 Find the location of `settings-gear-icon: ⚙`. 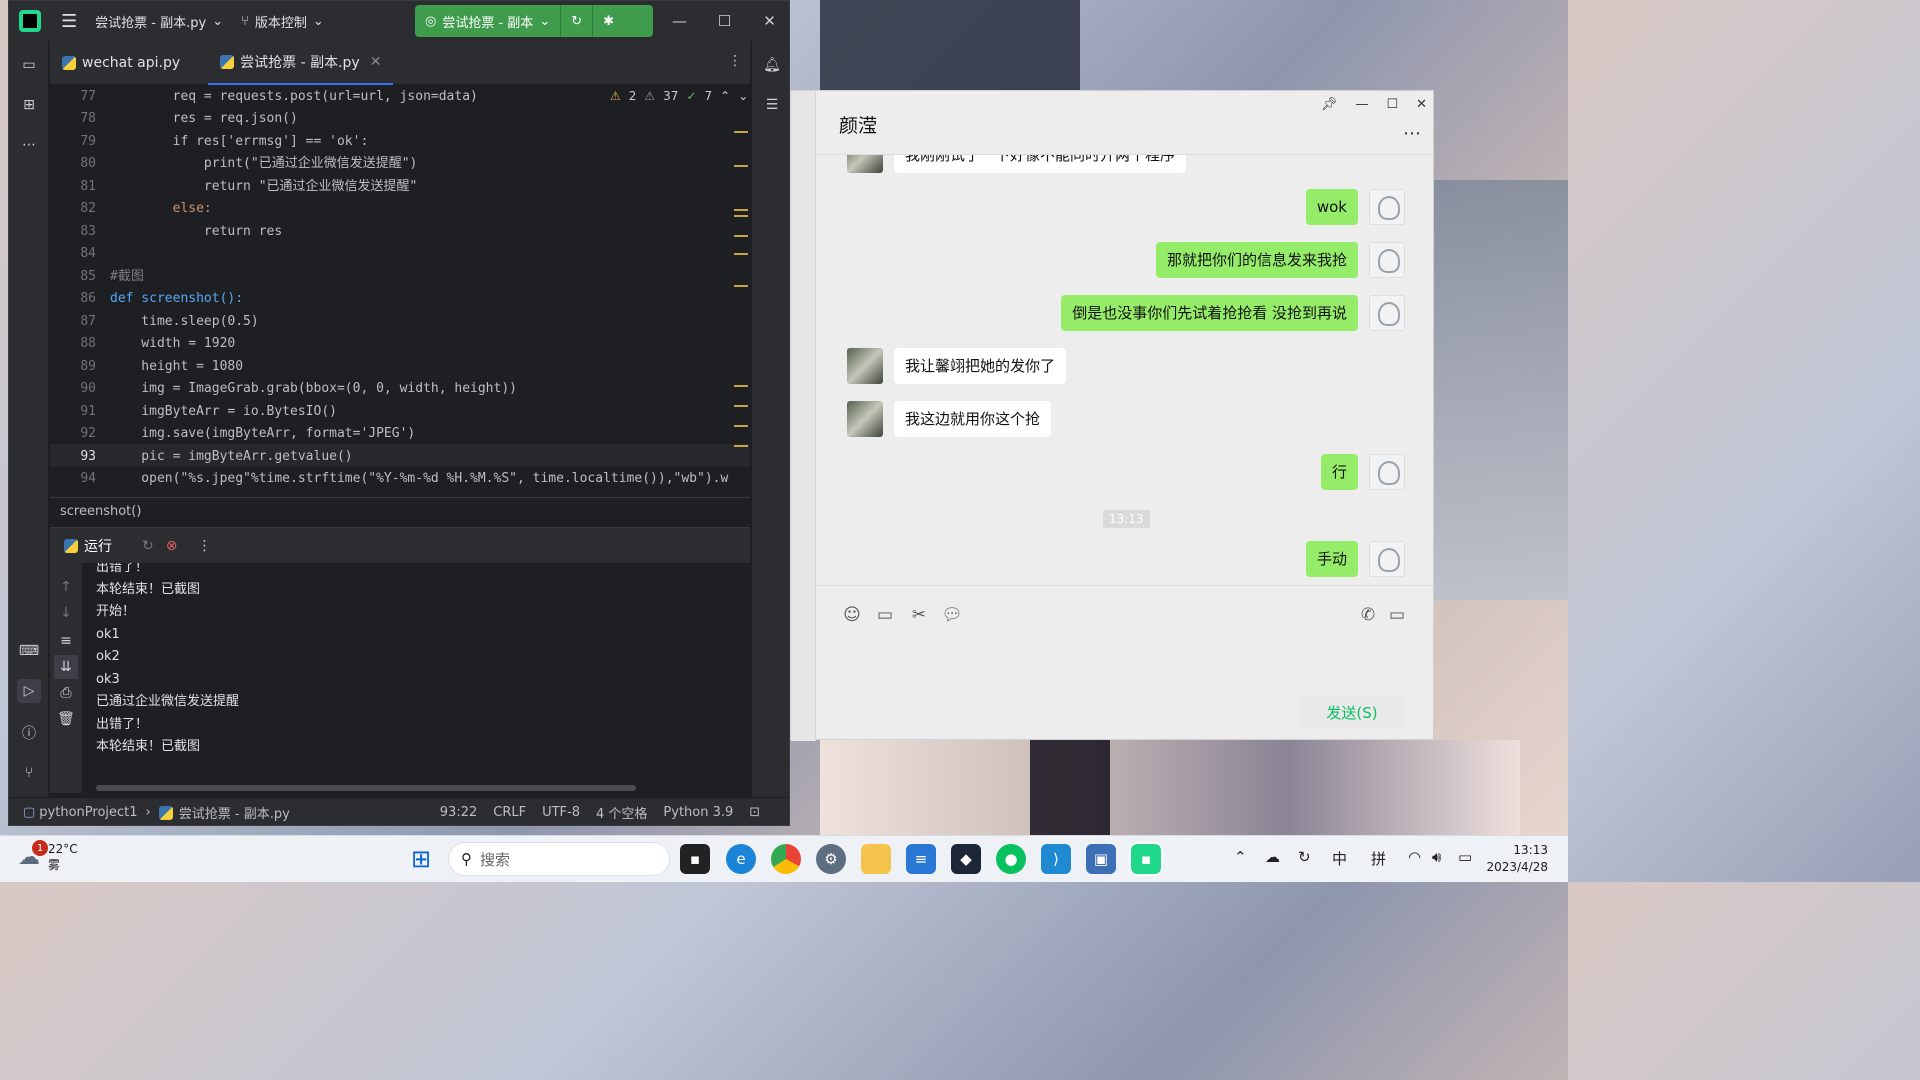

settings-gear-icon: ⚙ is located at coordinates (831, 859).